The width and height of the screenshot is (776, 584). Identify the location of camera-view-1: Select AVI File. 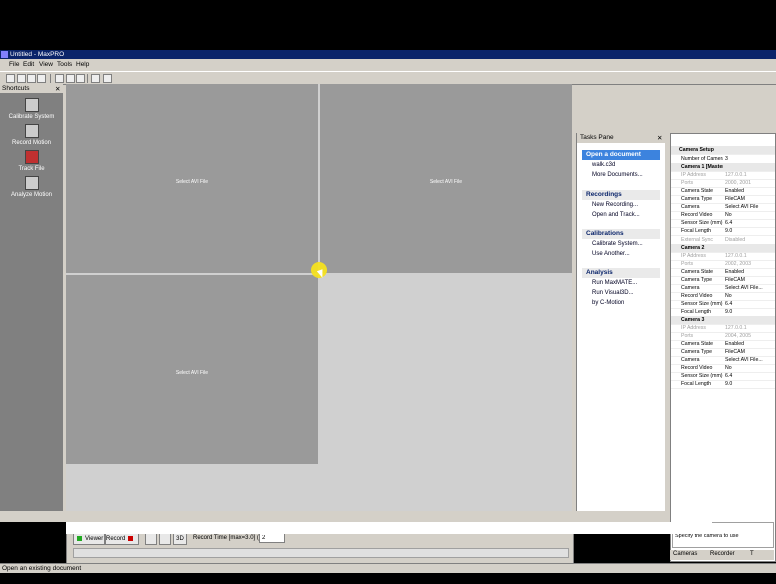
(192, 178).